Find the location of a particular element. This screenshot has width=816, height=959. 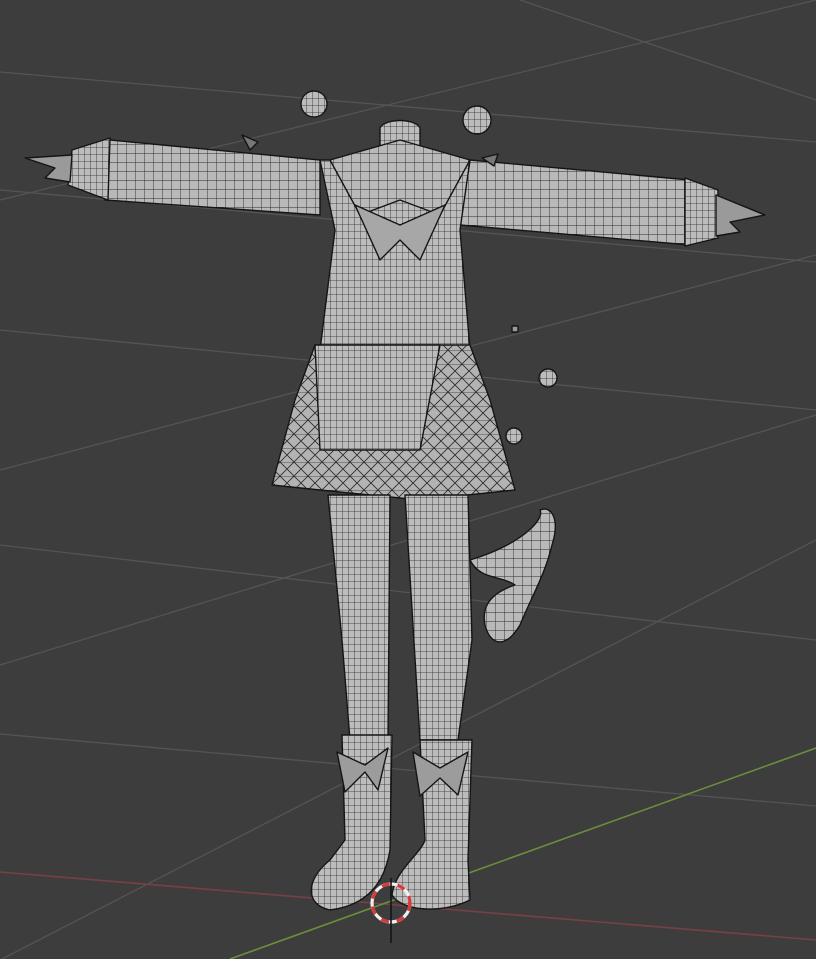

left-hand is located at coordinates (48, 168).